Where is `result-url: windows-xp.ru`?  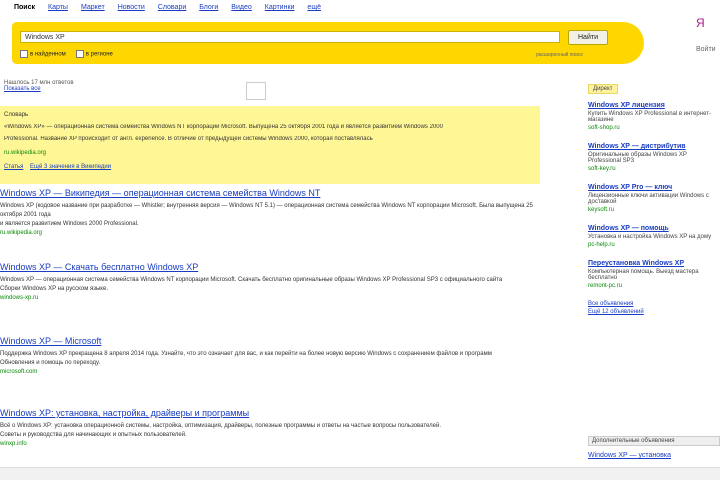
result-url: windows-xp.ru is located at coordinates (270, 298).